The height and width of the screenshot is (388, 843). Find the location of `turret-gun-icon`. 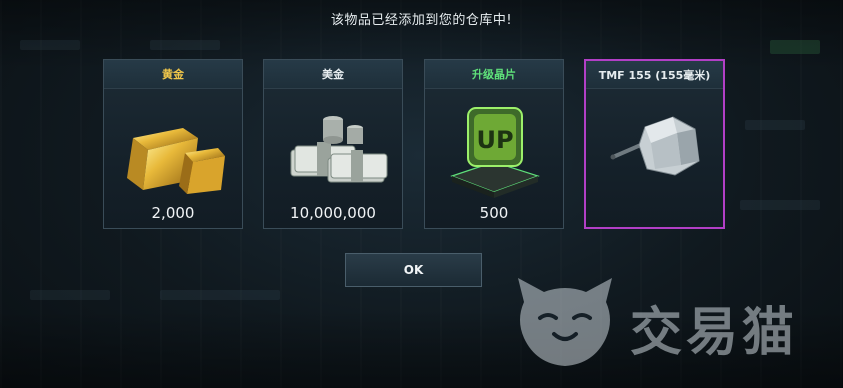

turret-gun-icon is located at coordinates (654, 149).